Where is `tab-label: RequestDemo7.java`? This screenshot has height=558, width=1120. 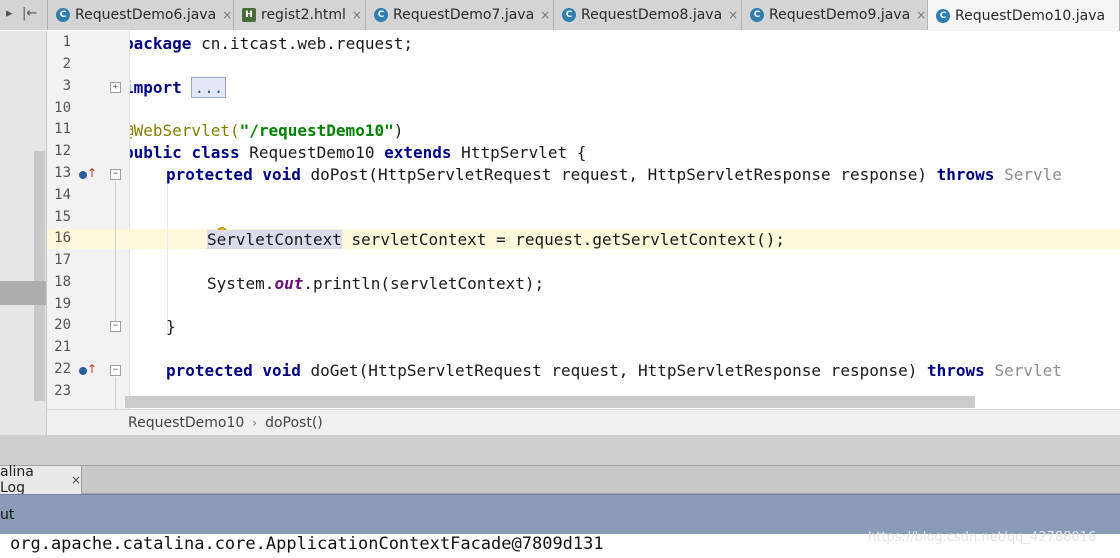 tab-label: RequestDemo7.java is located at coordinates (464, 15).